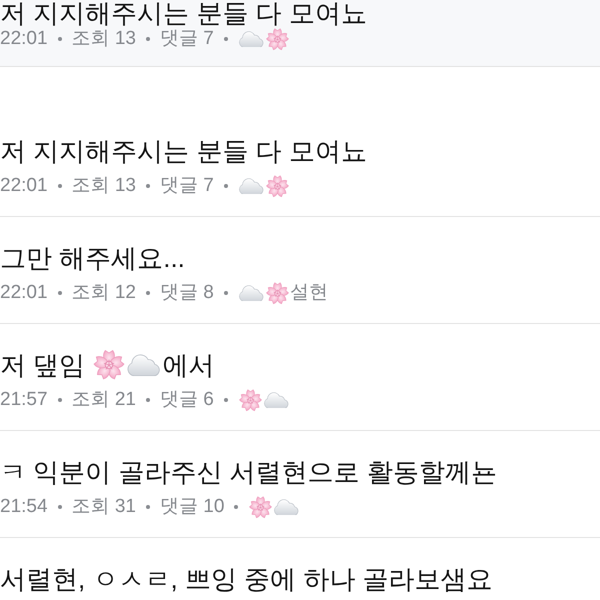 The image size is (600, 600). What do you see at coordinates (309, 293) in the screenshot?
I see `author-name: 설현` at bounding box center [309, 293].